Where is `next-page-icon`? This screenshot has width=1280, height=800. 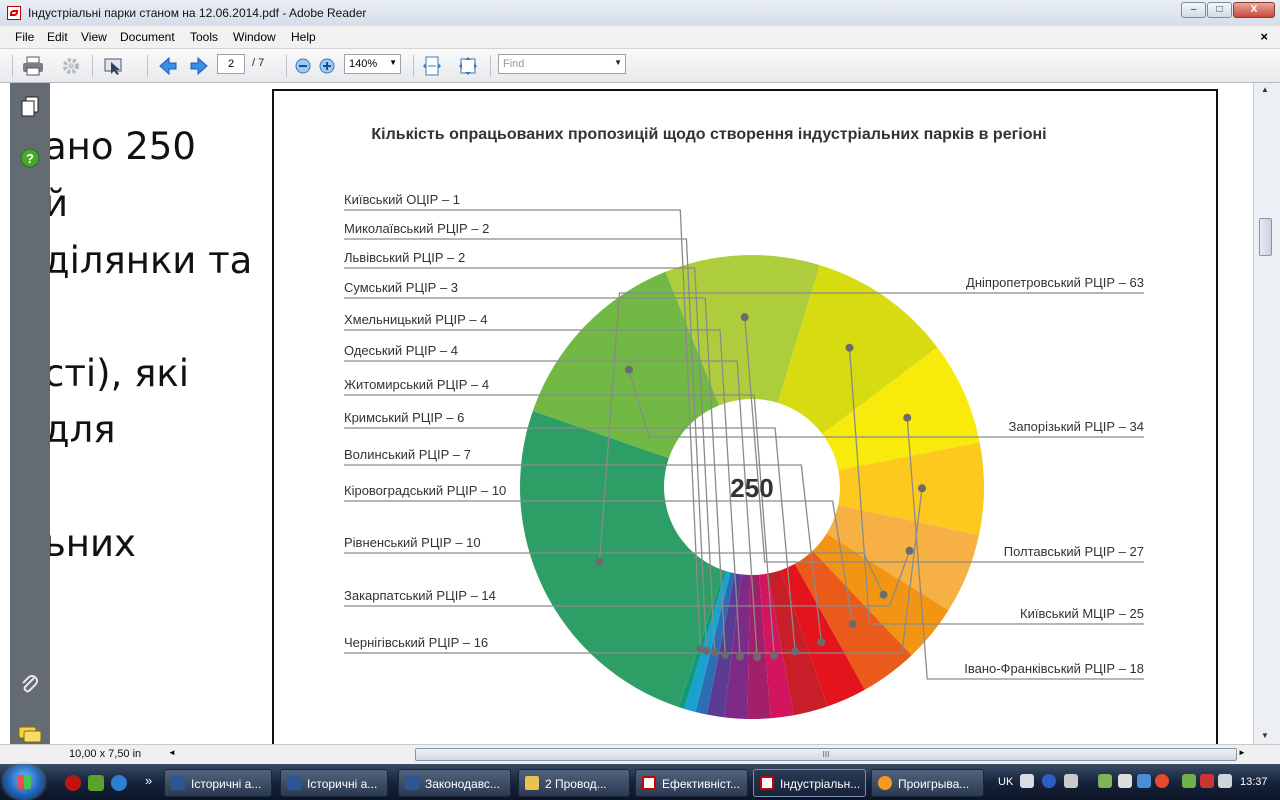 next-page-icon is located at coordinates (199, 66).